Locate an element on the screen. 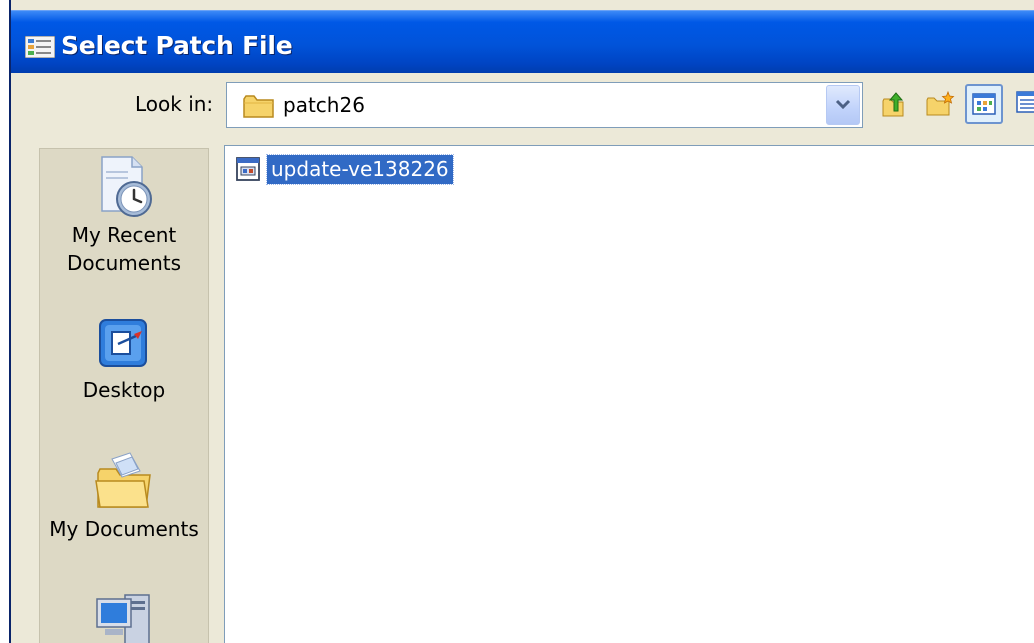 This screenshot has height=643, width=1034. create-new-folder-icon is located at coordinates (940, 103).